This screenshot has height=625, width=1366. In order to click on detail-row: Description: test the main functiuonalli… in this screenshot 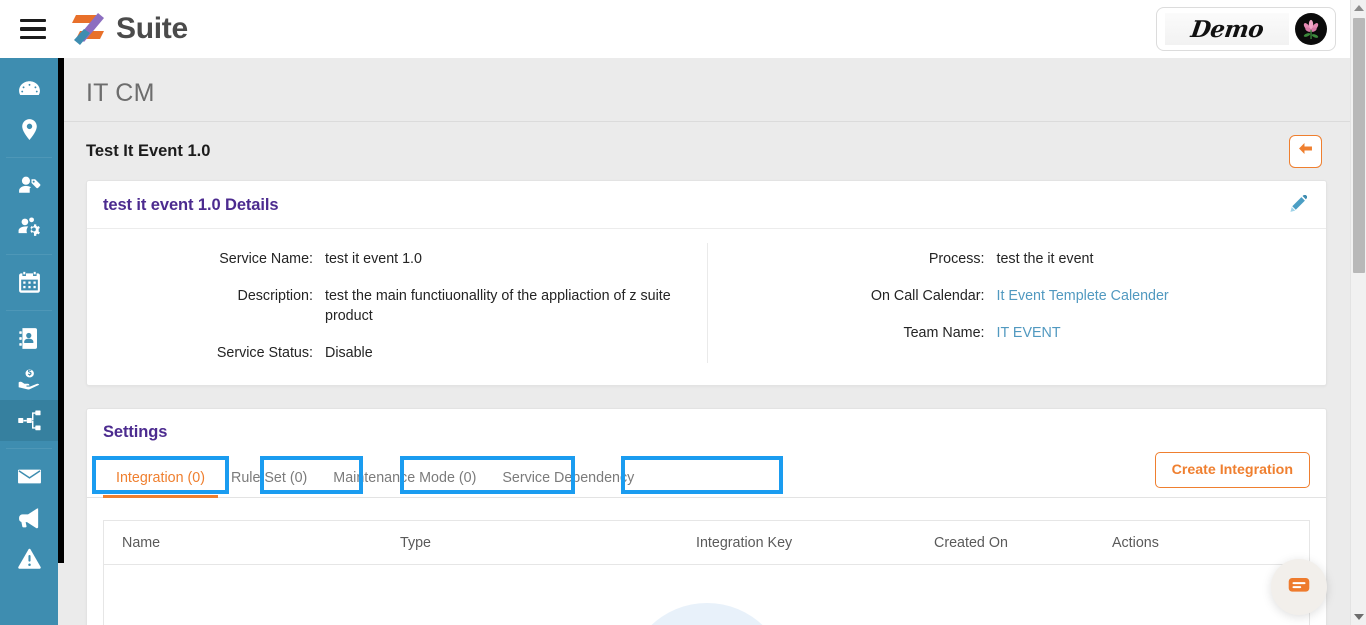, I will do `click(385, 306)`.